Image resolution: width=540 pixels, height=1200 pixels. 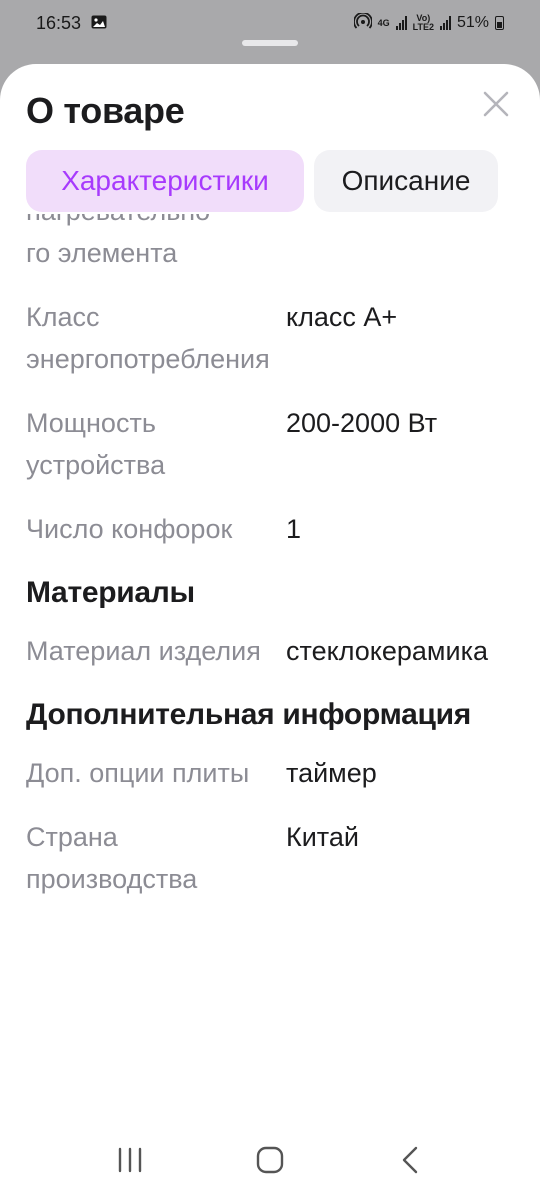 What do you see at coordinates (271, 338) in the screenshot?
I see `list-item: Класс энергопотребления класс A+` at bounding box center [271, 338].